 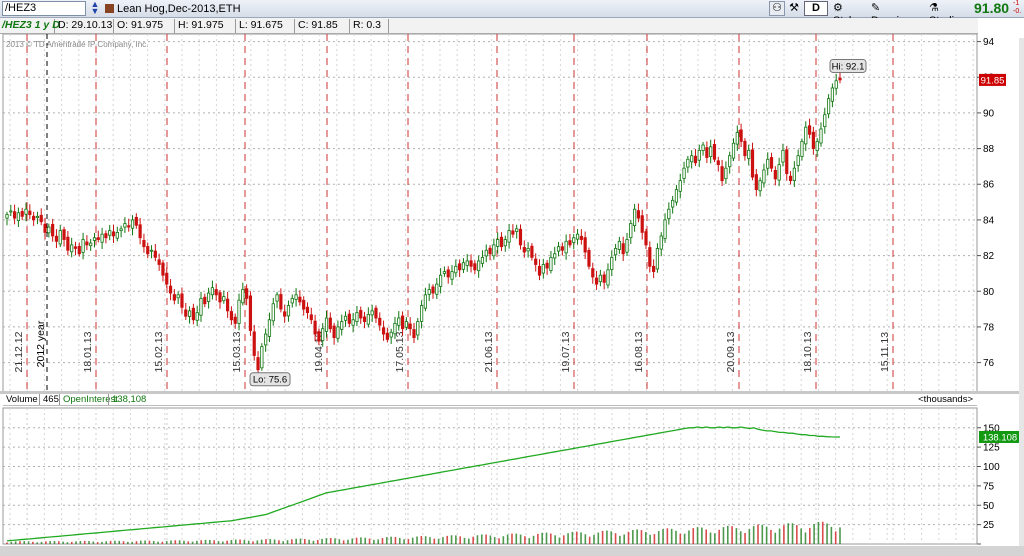 What do you see at coordinates (816, 8) in the screenshot?
I see `aggregation-button: D` at bounding box center [816, 8].